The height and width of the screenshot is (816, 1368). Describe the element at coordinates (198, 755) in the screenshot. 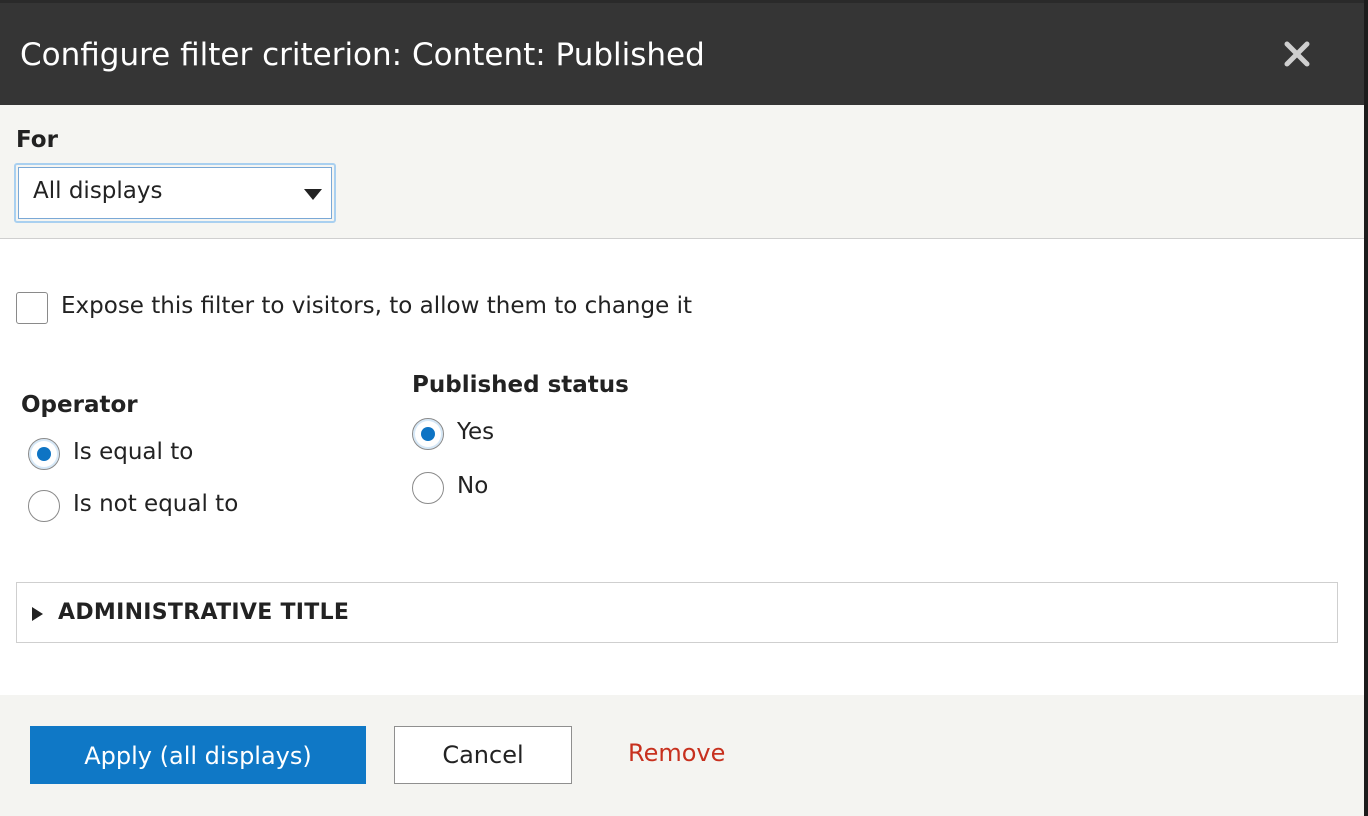

I see `apply-button: Apply (all displays)` at that location.